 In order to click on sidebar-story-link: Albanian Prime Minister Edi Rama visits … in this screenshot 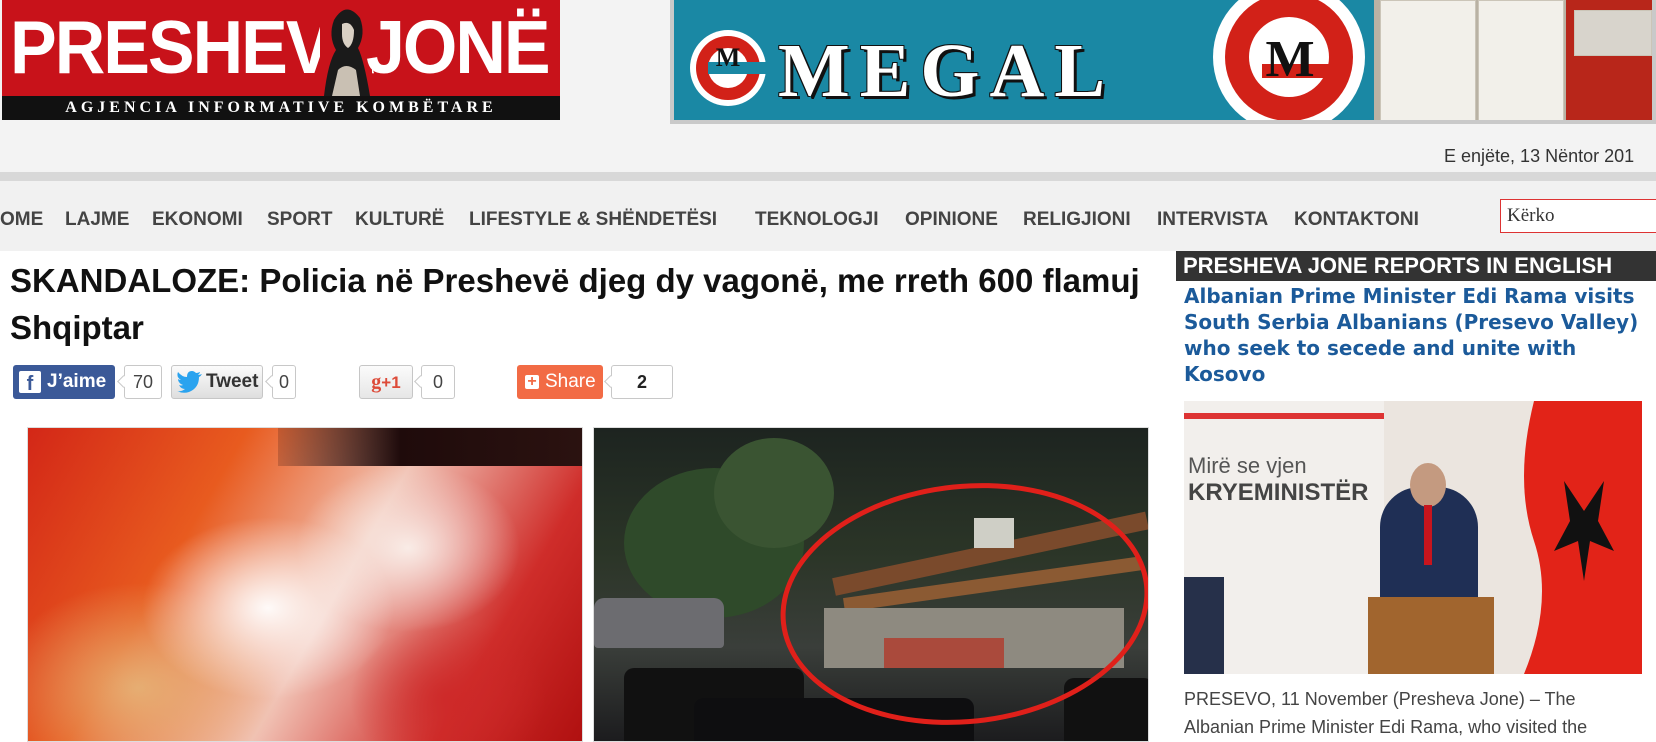, I will do `click(1415, 335)`.